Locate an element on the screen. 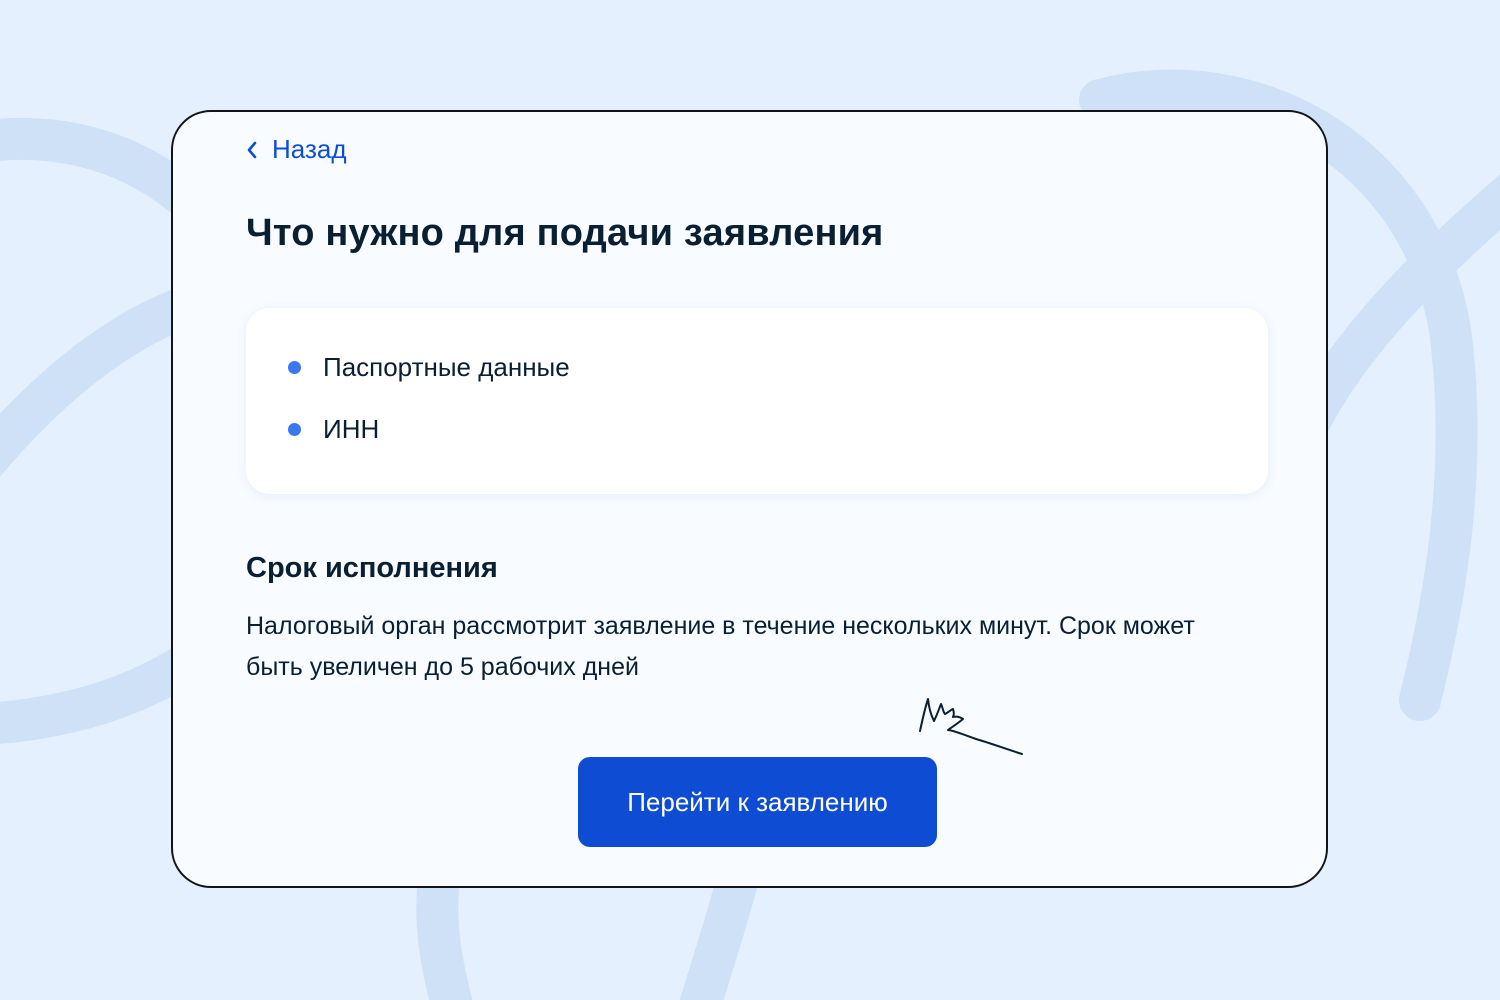  page-title: Что нужно для подачи заявления is located at coordinates (565, 233).